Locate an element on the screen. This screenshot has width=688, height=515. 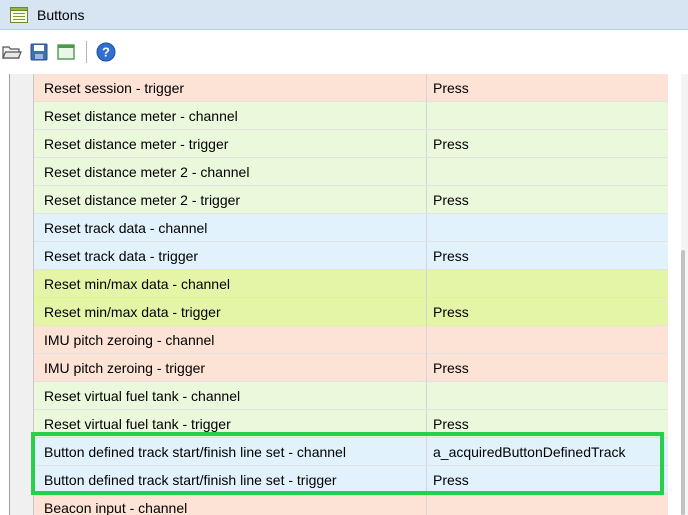
row-name-cell: Reset track data - channel is located at coordinates (230, 227).